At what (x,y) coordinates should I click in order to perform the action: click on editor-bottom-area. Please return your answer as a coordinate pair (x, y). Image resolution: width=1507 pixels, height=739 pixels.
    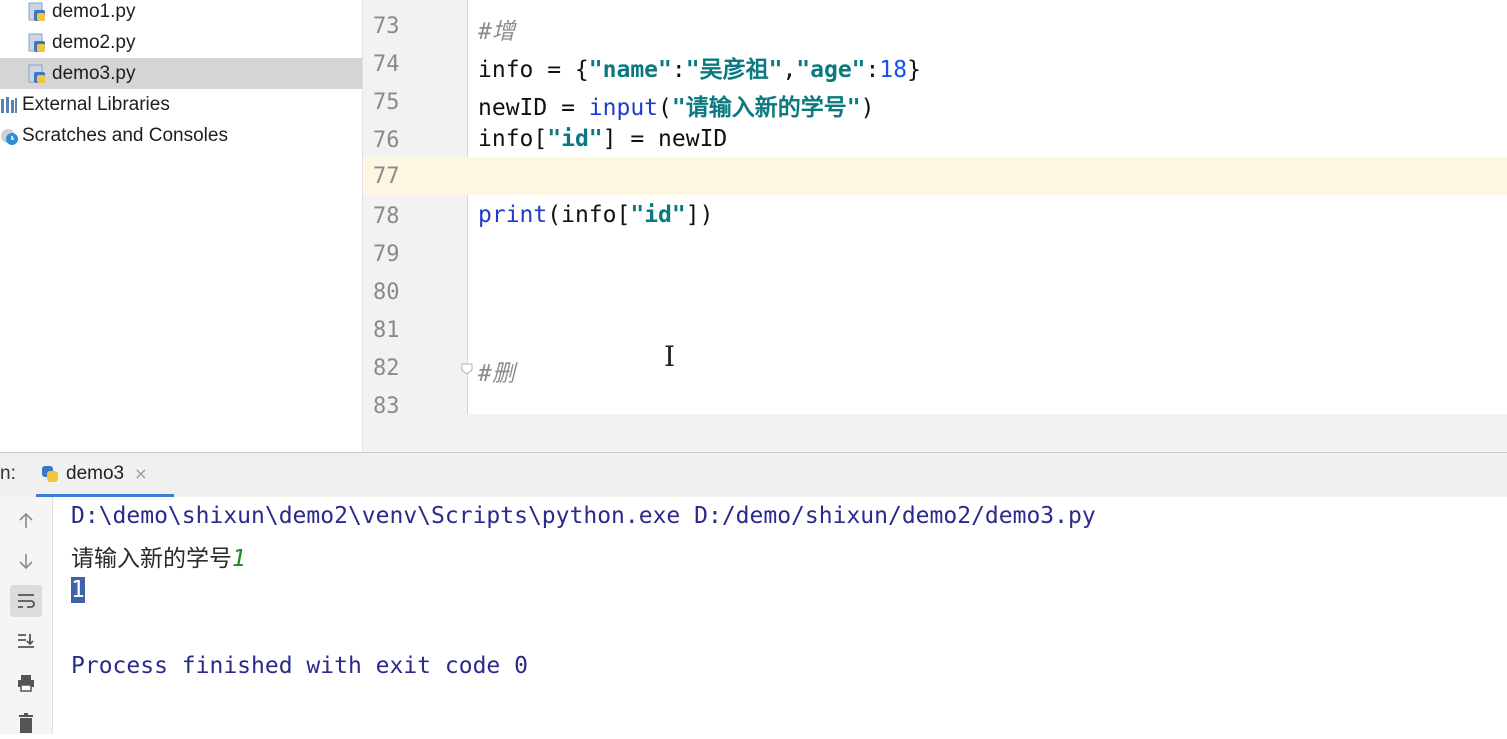
    Looking at the image, I should click on (935, 433).